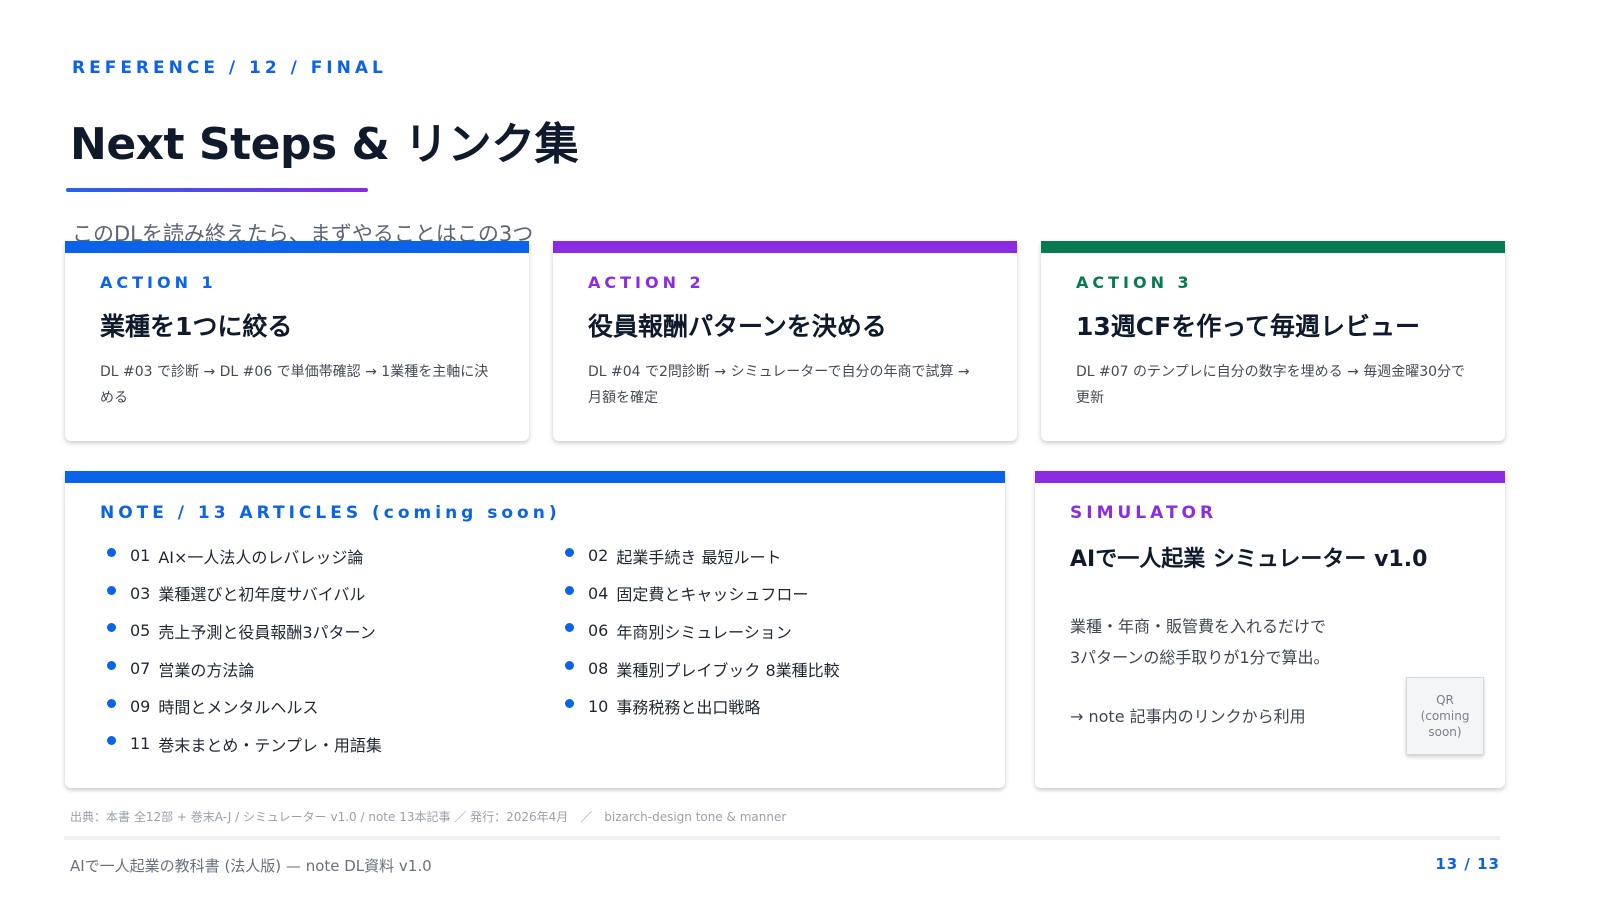 The image size is (1600, 900). I want to click on article-number: 06, so click(598, 631).